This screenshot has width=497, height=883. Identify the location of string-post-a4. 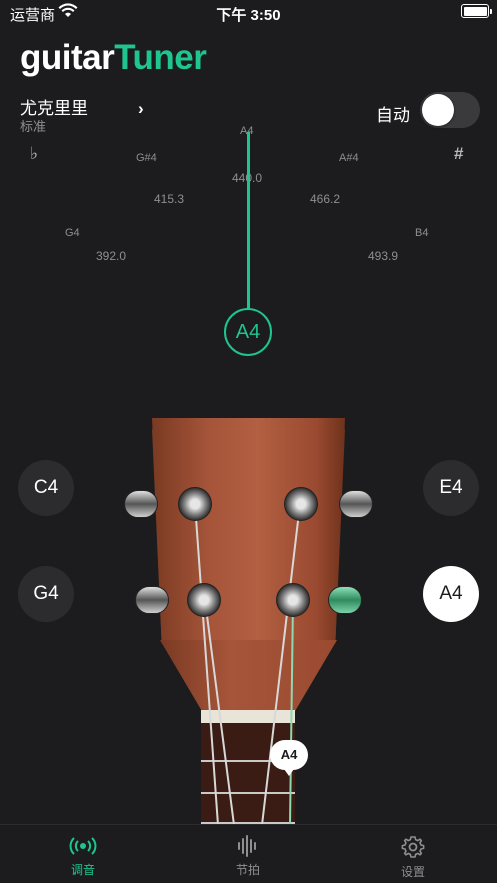
(293, 600).